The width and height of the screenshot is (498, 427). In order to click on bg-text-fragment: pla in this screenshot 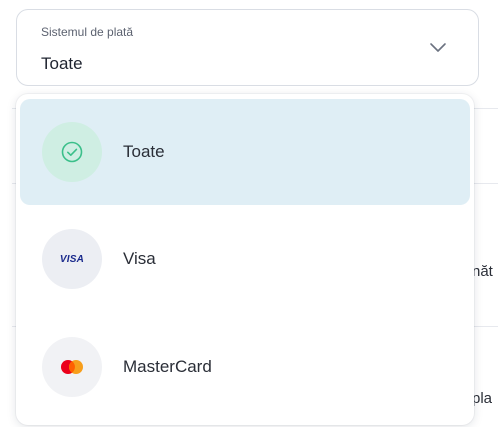, I will do `click(482, 398)`.